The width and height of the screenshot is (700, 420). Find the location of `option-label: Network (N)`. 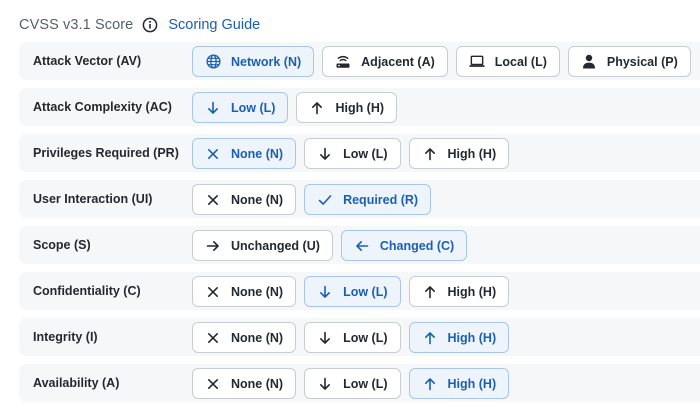

option-label: Network (N) is located at coordinates (266, 61).